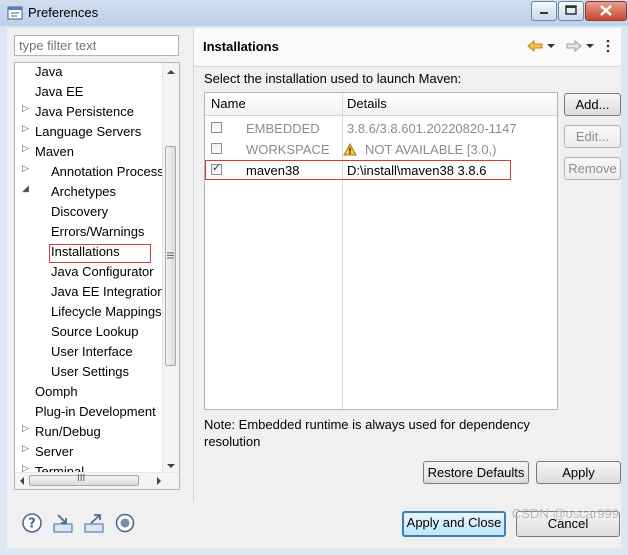 The height and width of the screenshot is (555, 628). I want to click on scroll-thumb: III, so click(84, 479).